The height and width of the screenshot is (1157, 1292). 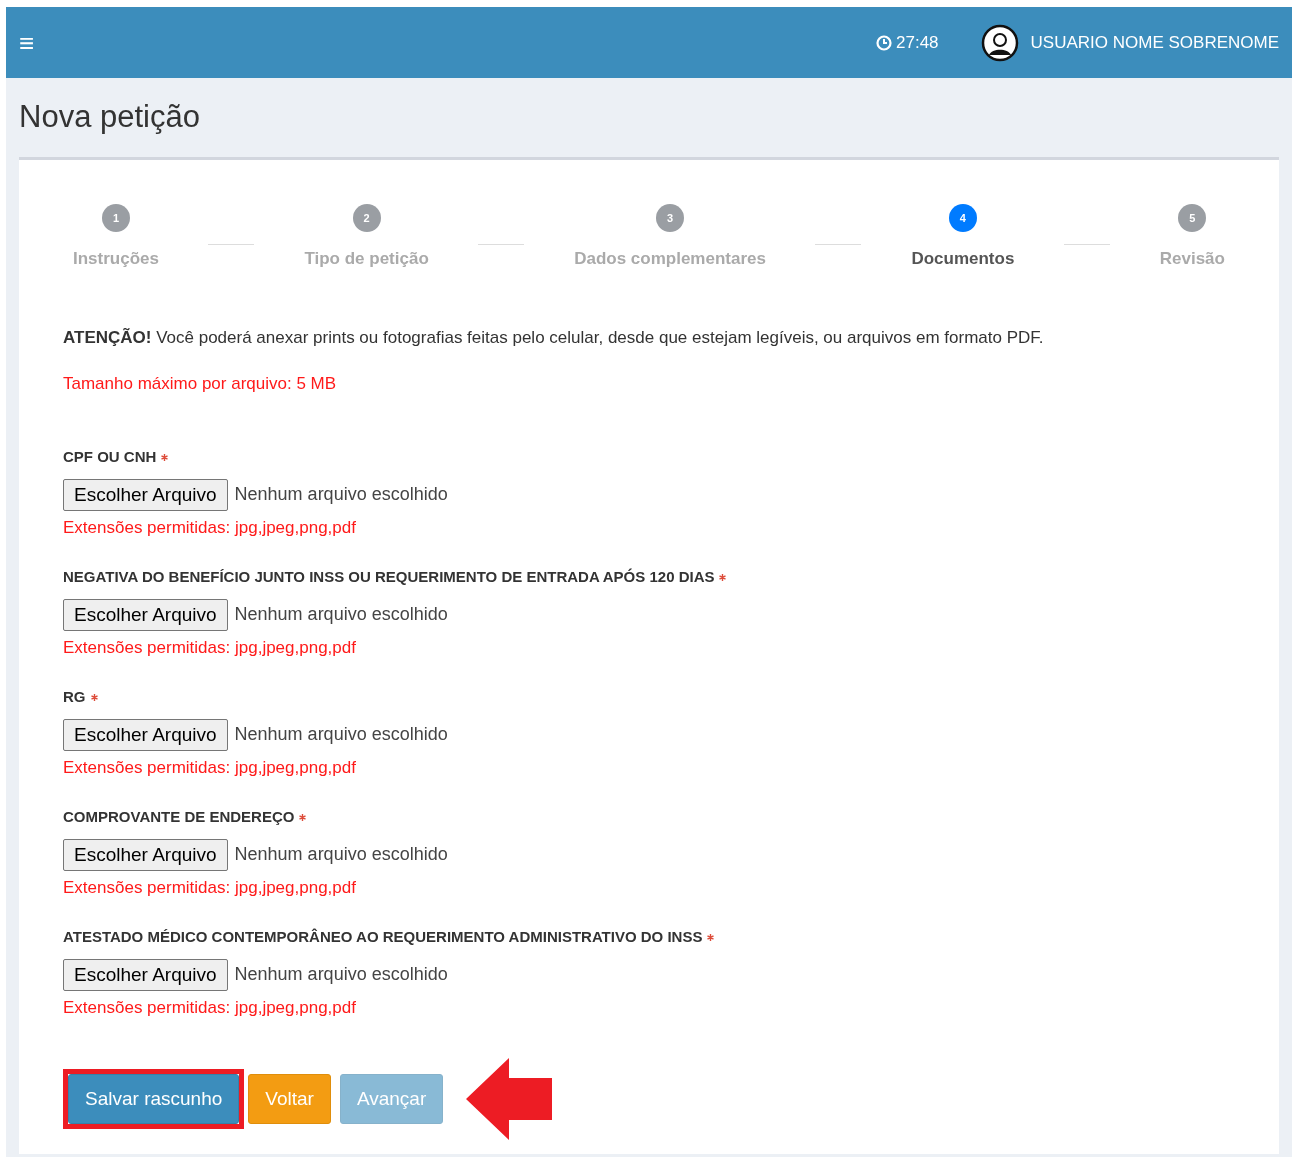 What do you see at coordinates (670, 217) in the screenshot?
I see `step-number-badge: 3` at bounding box center [670, 217].